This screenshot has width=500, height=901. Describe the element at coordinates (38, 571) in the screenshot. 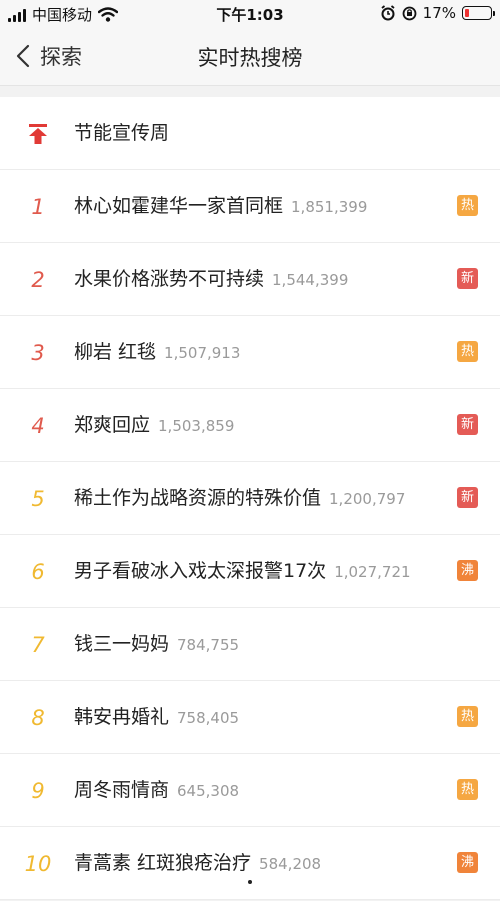

I see `rank-number: 6` at that location.